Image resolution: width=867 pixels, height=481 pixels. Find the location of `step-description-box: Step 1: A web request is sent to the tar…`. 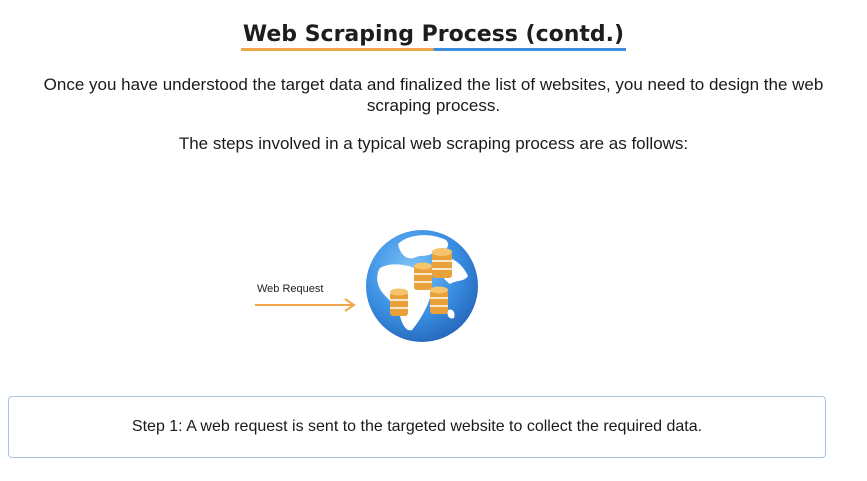

step-description-box: Step 1: A web request is sent to the tar… is located at coordinates (417, 427).